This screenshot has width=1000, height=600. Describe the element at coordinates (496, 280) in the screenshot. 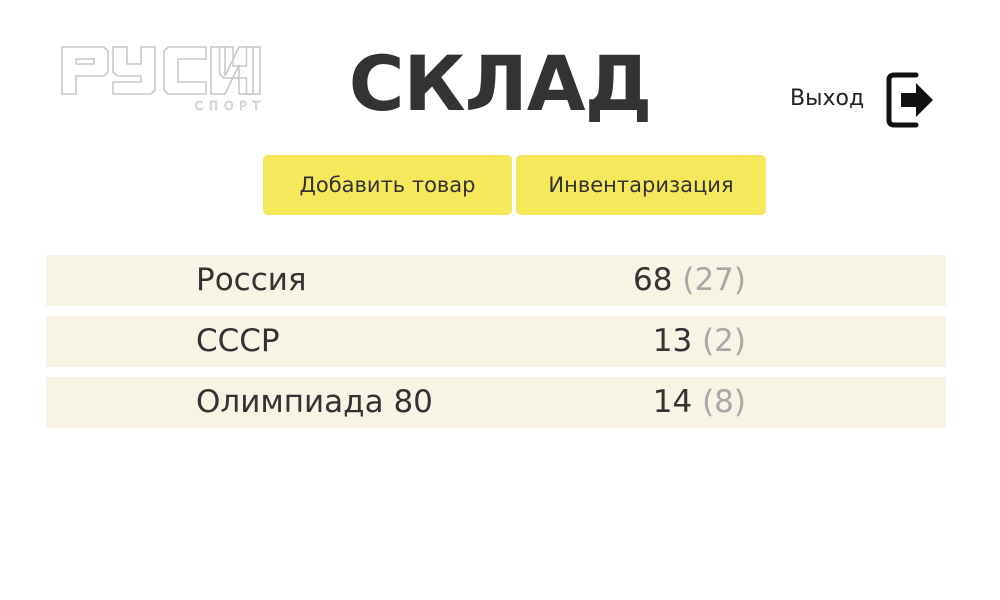

I see `list-item: Россия 68 (27)` at that location.